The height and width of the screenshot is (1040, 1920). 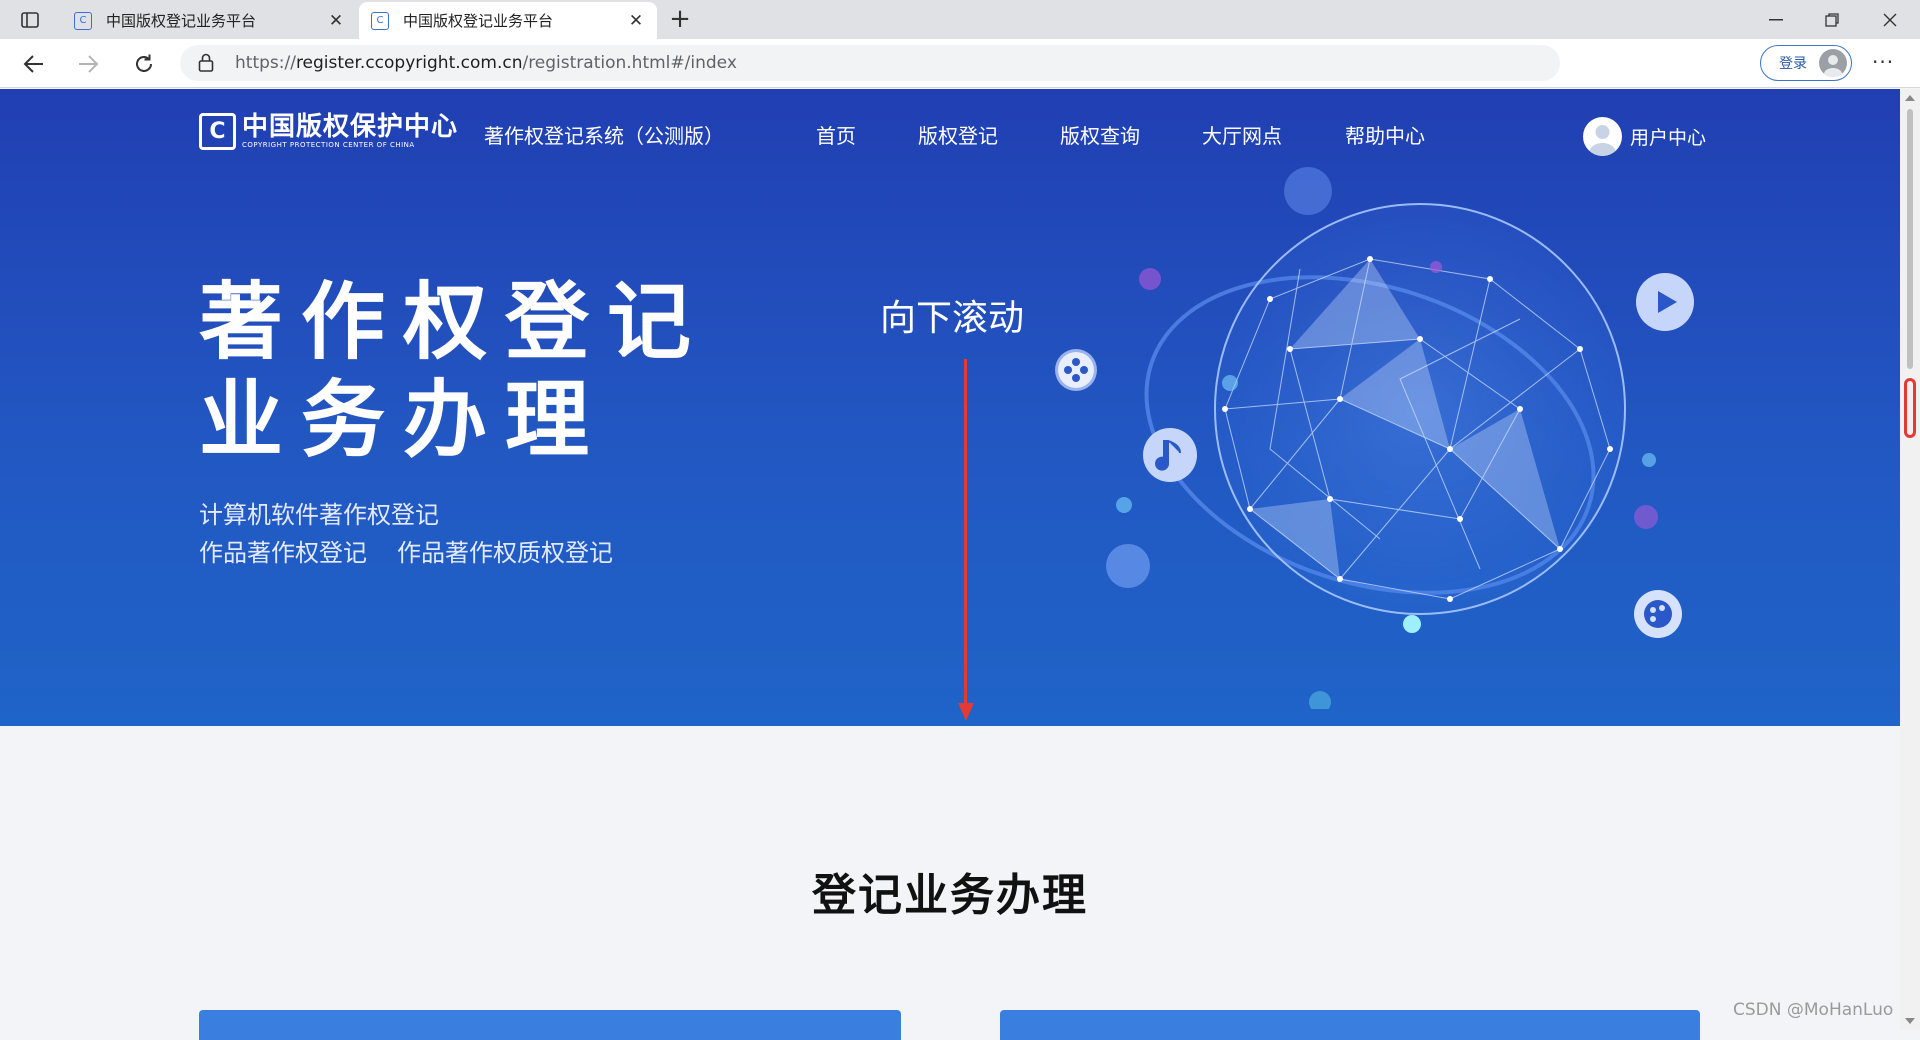 I want to click on hero-title-line-1: 著作权登记, so click(x=454, y=322).